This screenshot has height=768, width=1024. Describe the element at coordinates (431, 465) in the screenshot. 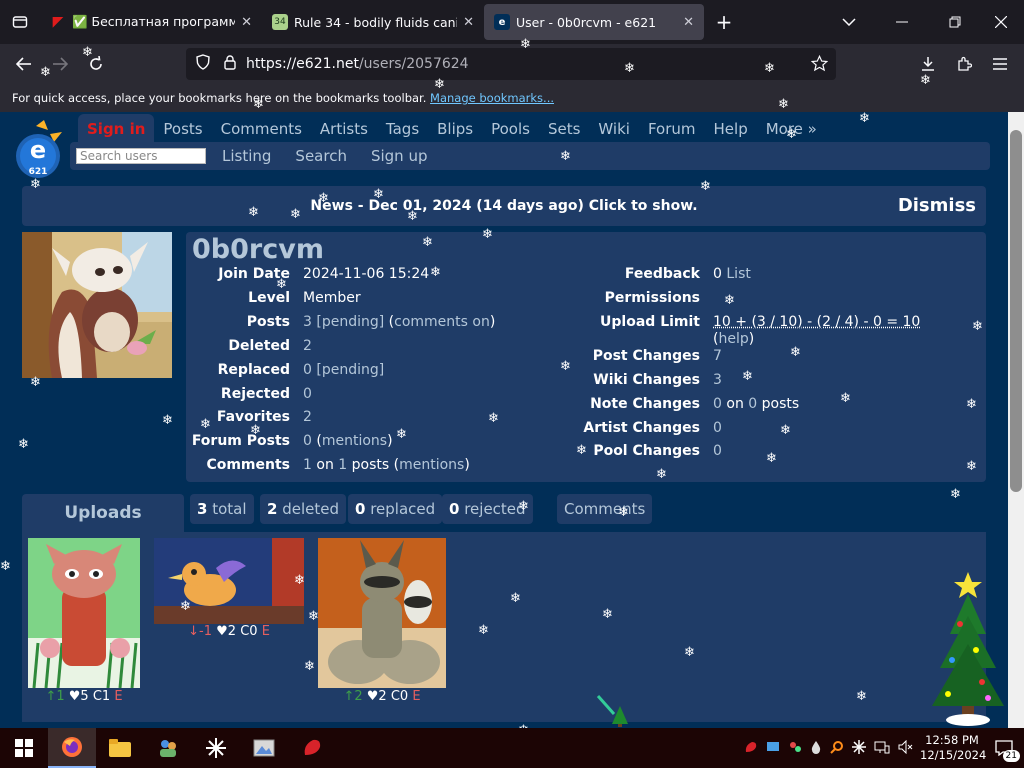

I see `comment-mentions-link: mentions` at that location.